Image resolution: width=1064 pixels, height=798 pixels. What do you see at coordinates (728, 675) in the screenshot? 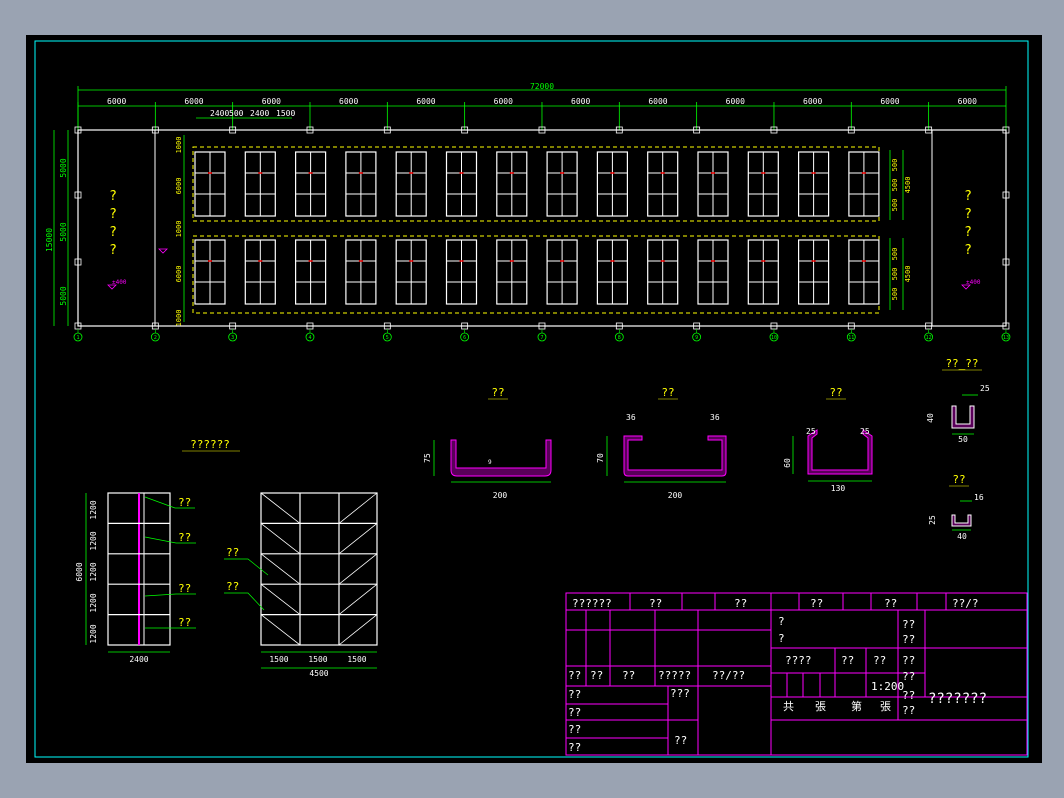
I see `tb-r4-5: ??/??` at bounding box center [728, 675].